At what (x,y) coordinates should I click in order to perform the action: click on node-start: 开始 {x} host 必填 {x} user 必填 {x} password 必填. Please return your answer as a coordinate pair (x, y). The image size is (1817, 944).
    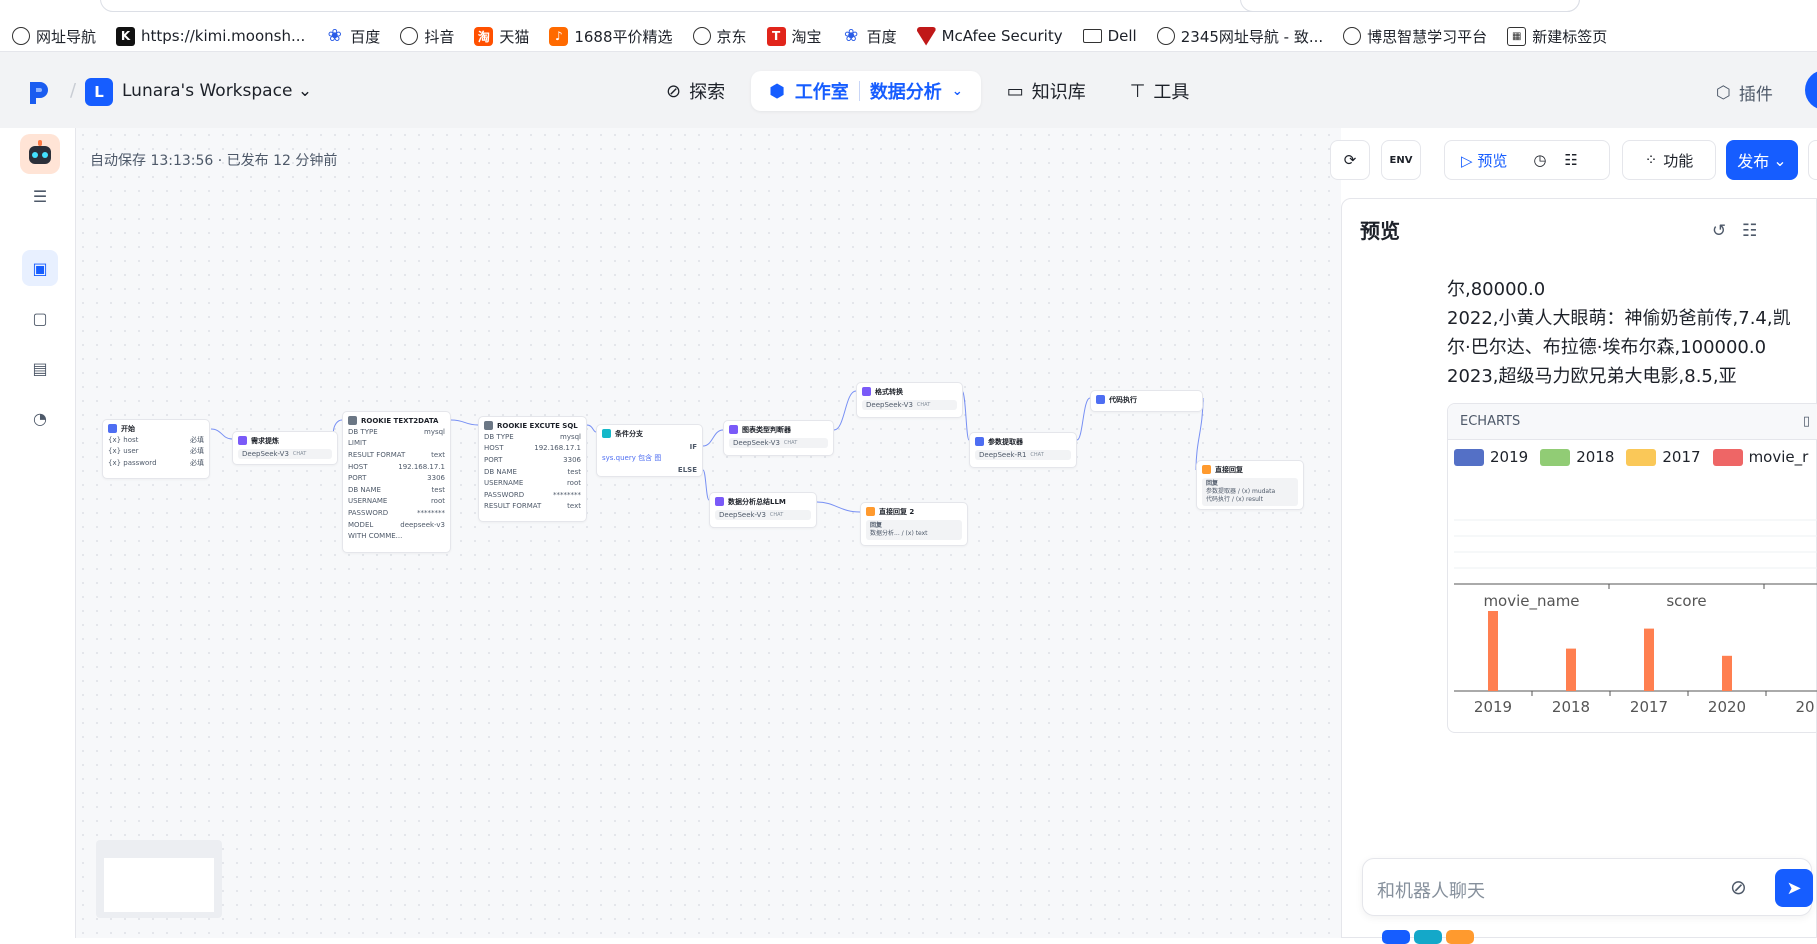
    Looking at the image, I should click on (156, 449).